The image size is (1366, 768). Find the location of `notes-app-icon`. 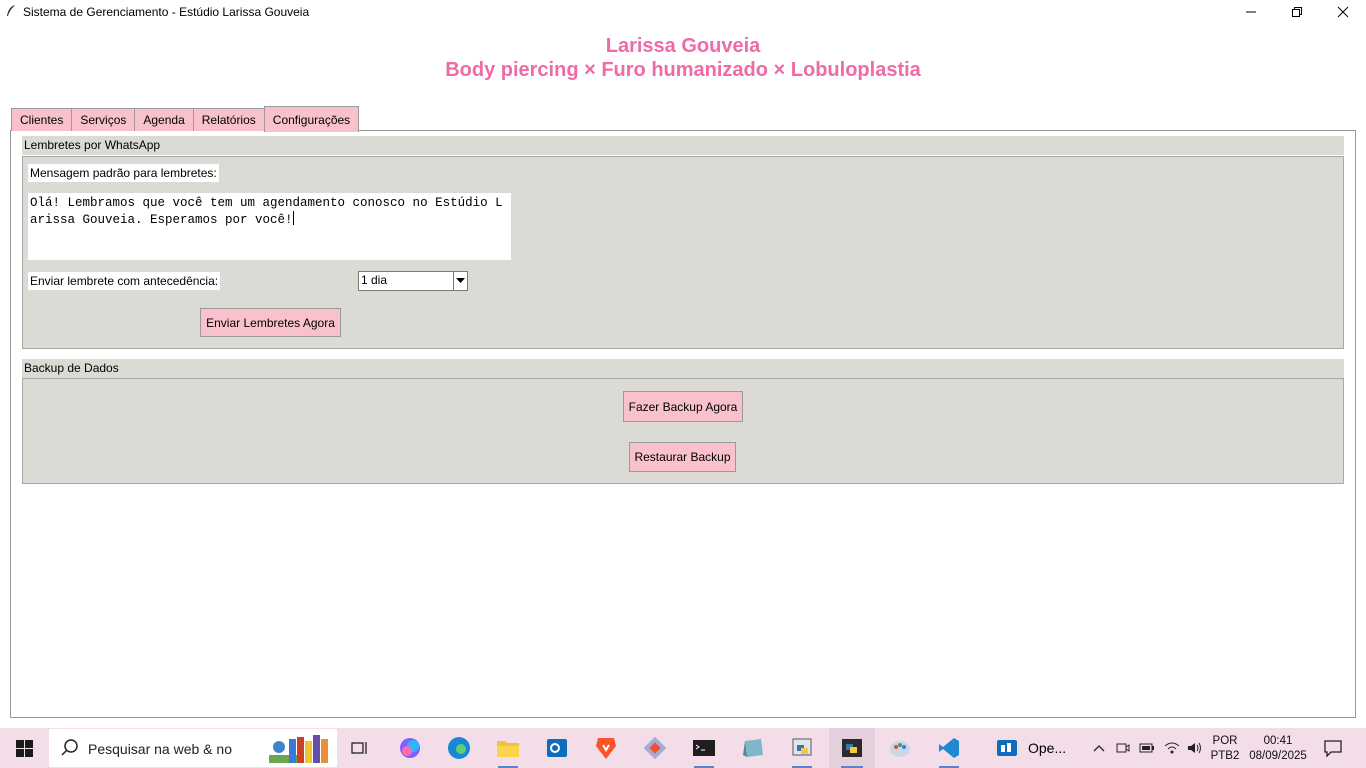

notes-app-icon is located at coordinates (753, 748).